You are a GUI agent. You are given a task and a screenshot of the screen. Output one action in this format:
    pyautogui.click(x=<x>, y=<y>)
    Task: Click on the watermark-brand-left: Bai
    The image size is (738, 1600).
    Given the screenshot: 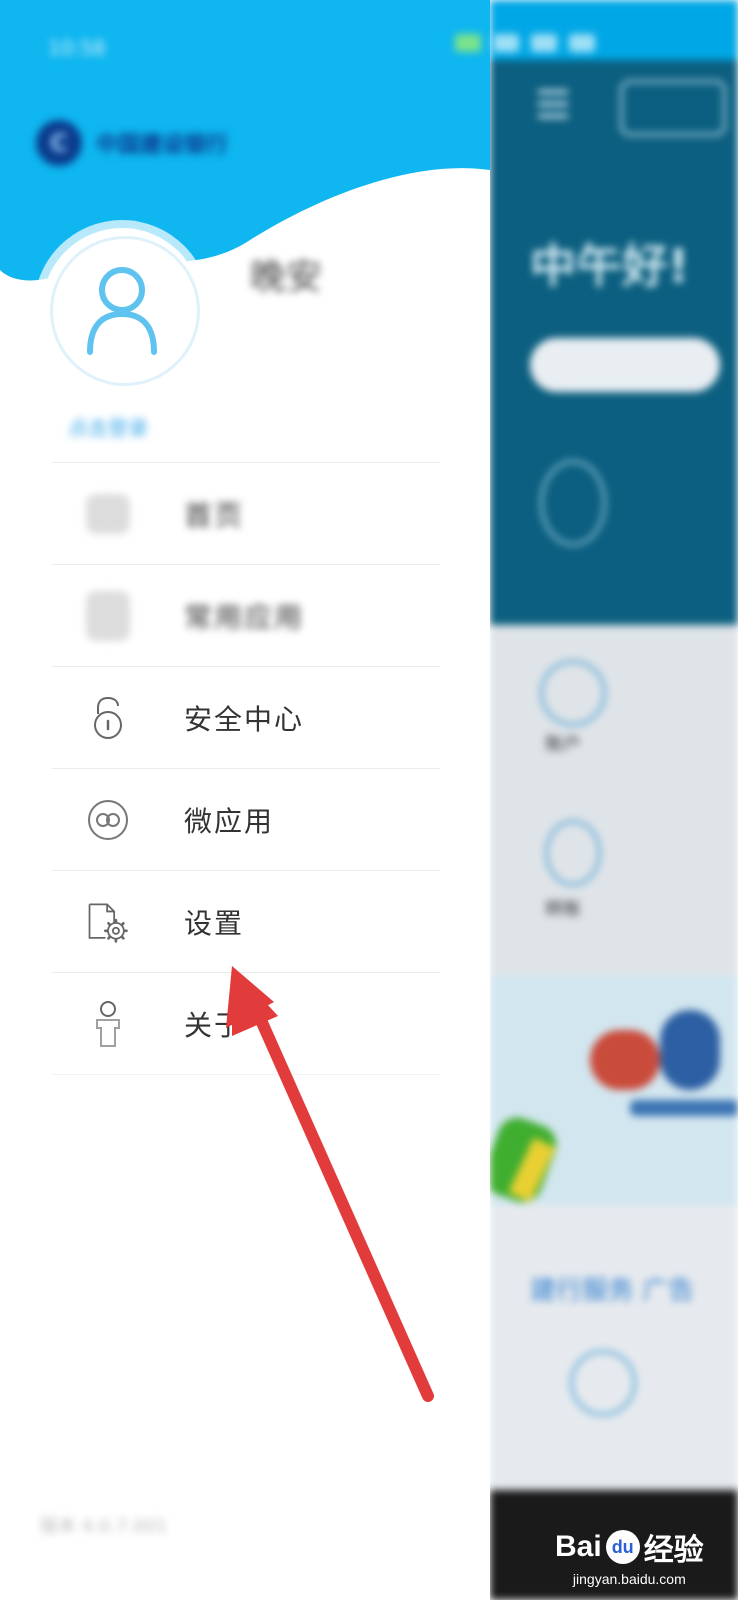 What is the action you would take?
    pyautogui.click(x=578, y=1546)
    